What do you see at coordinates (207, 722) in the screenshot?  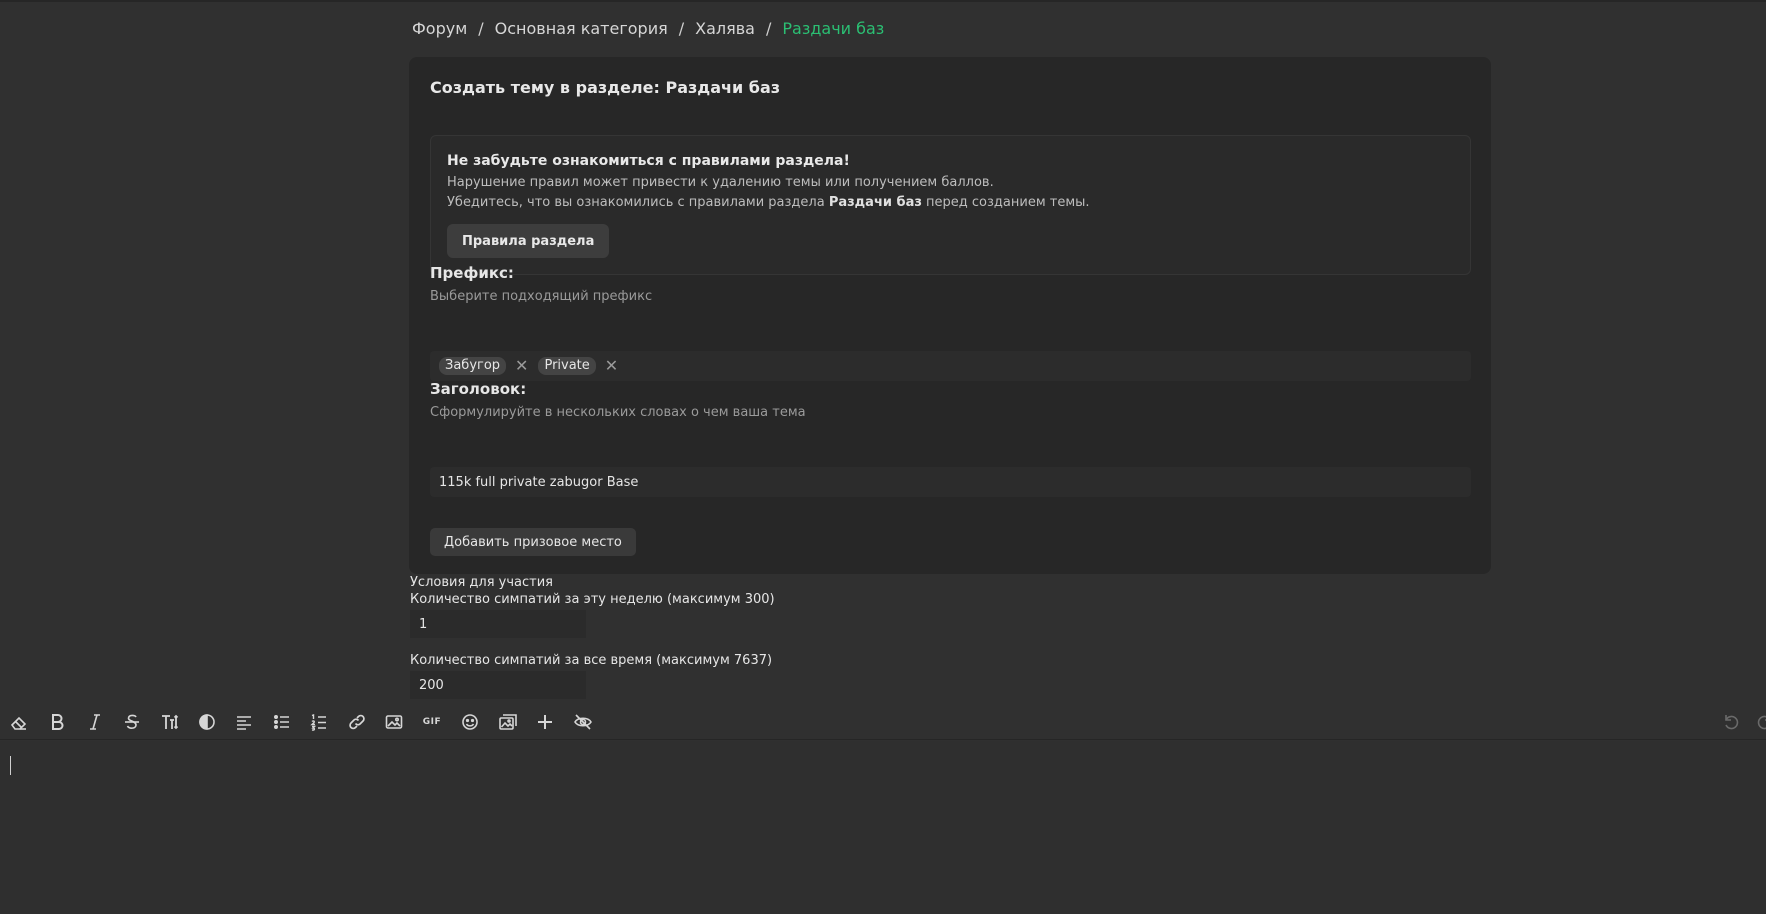 I see `color-icon` at bounding box center [207, 722].